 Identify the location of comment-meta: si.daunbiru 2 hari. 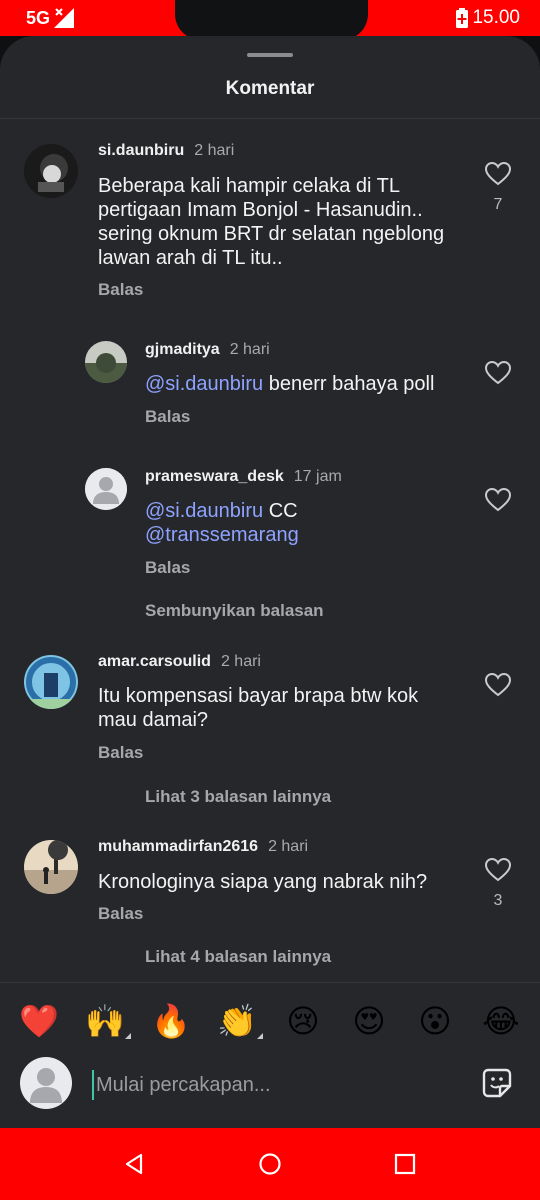
(166, 151).